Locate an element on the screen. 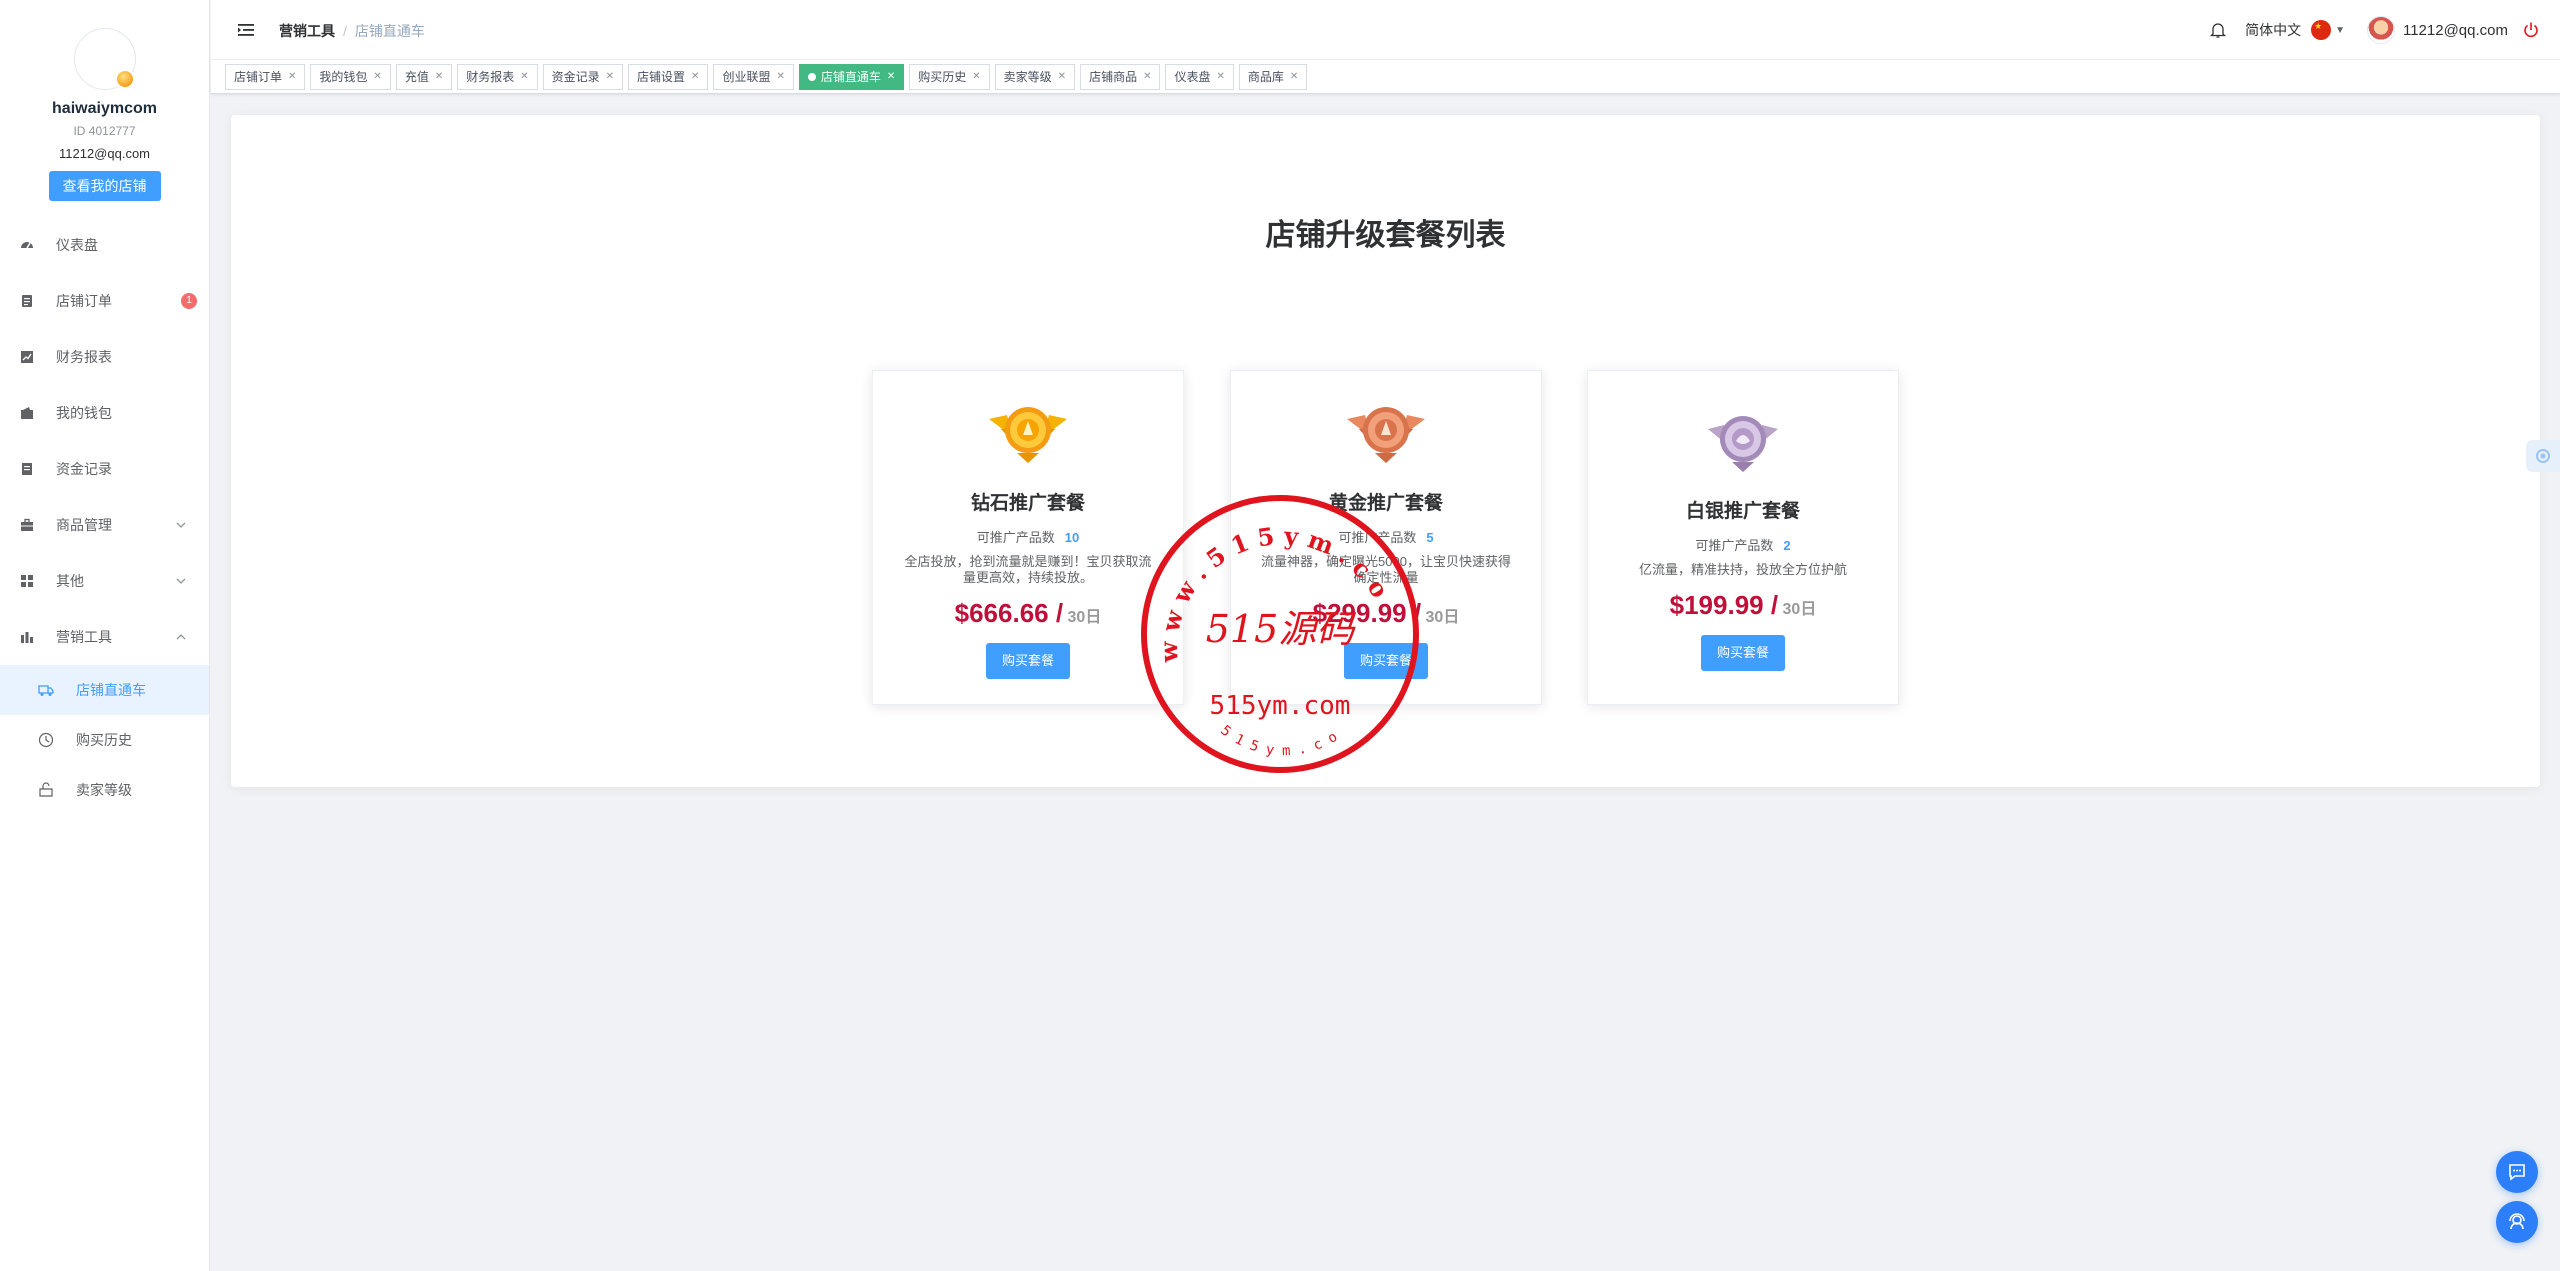  caret-down-icon: ▼ is located at coordinates (2340, 30).